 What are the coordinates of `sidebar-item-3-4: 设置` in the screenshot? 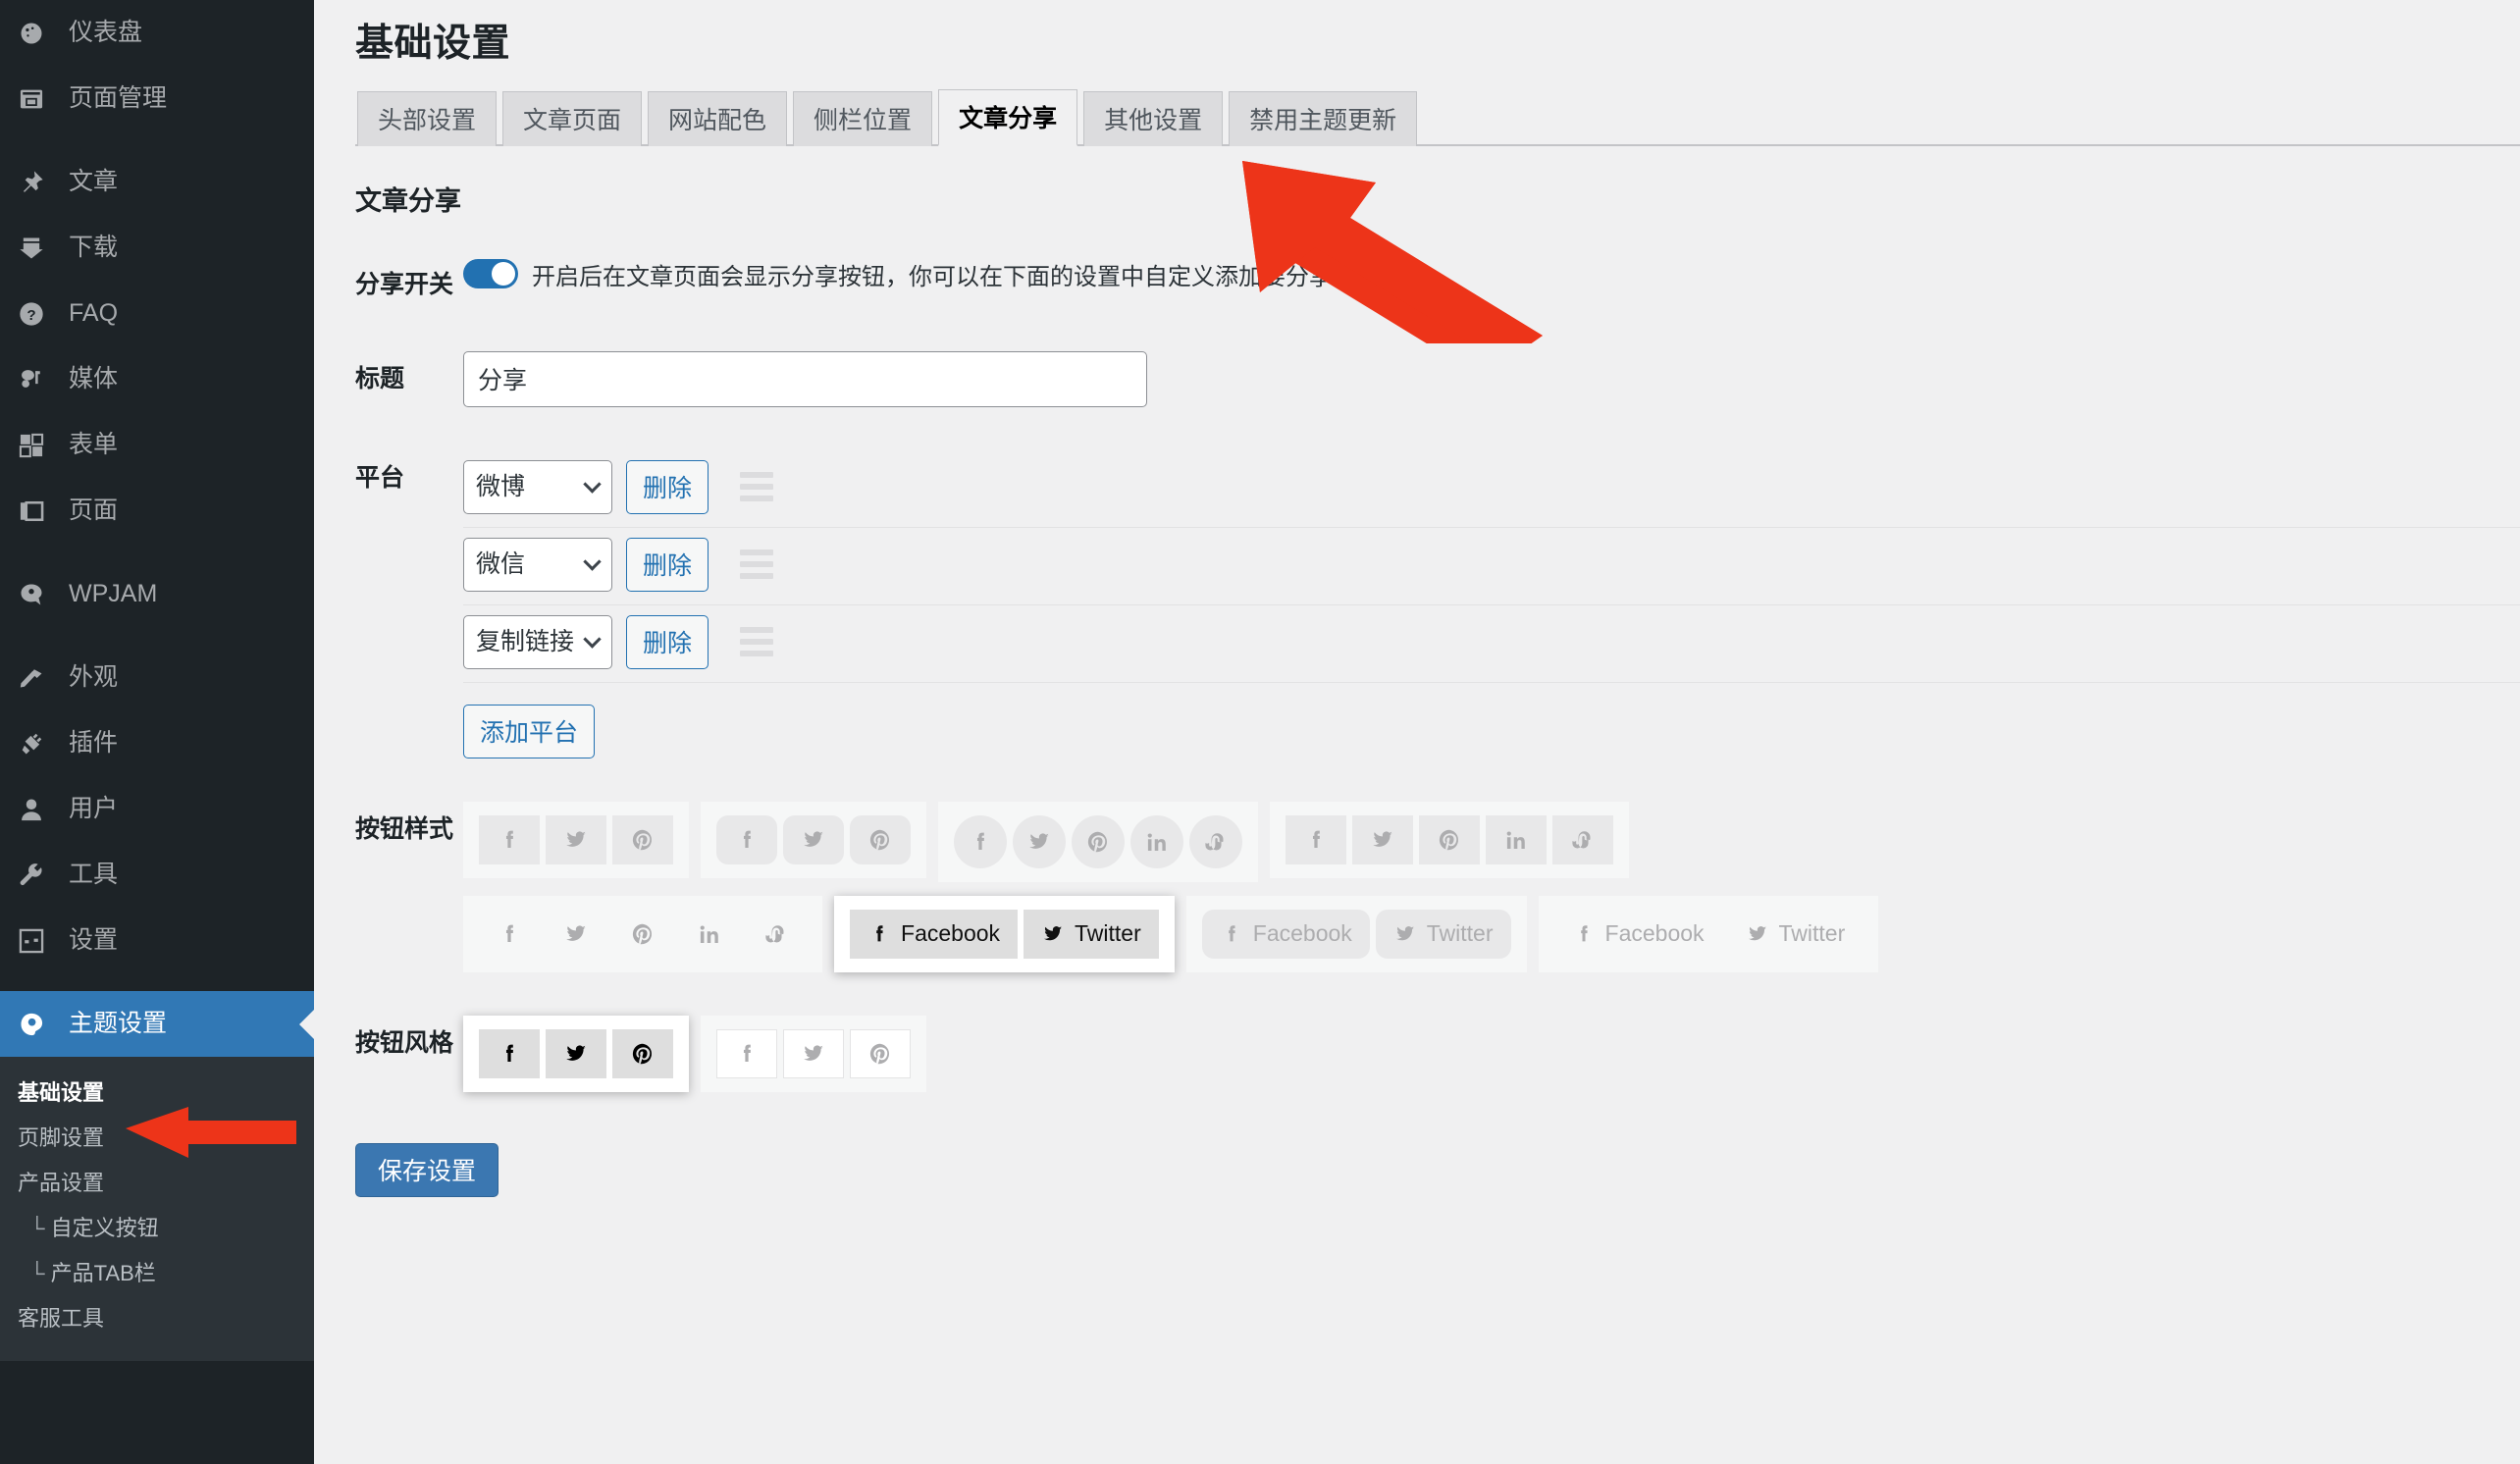 It's located at (157, 940).